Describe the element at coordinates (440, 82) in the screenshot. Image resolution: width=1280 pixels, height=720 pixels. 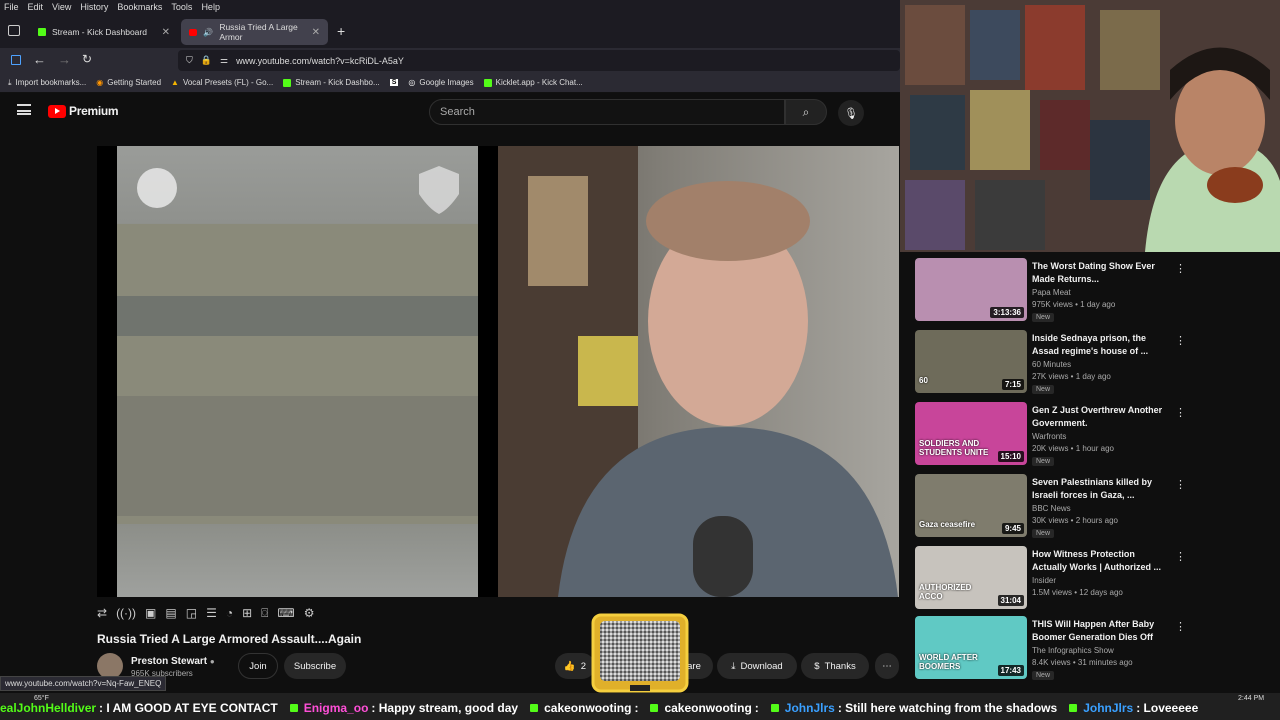
I see `bookmark-google-images: ◎ Google Images` at that location.